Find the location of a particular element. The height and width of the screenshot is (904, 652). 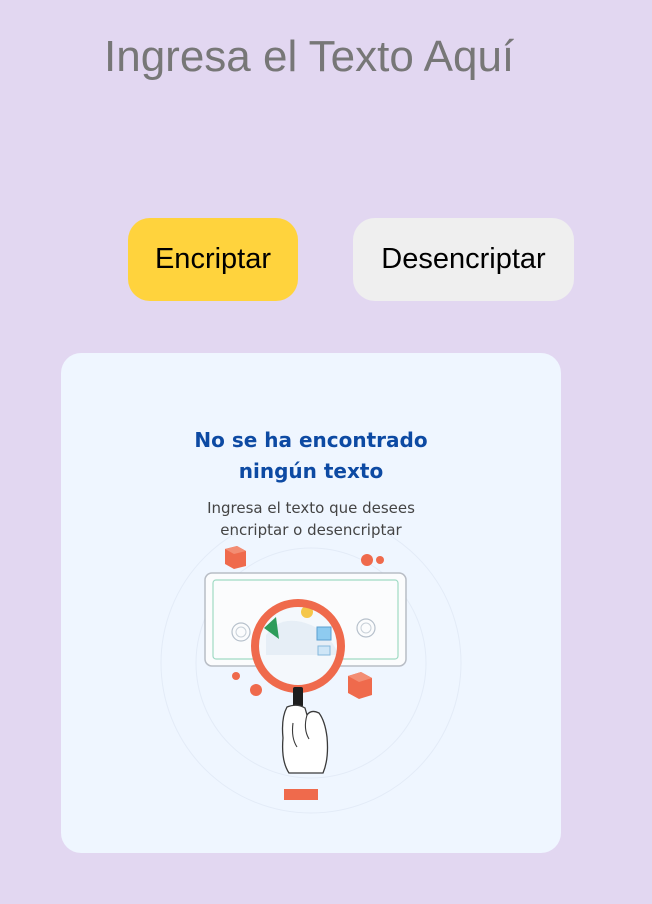

magnifying-glass-icon is located at coordinates (311, 673).